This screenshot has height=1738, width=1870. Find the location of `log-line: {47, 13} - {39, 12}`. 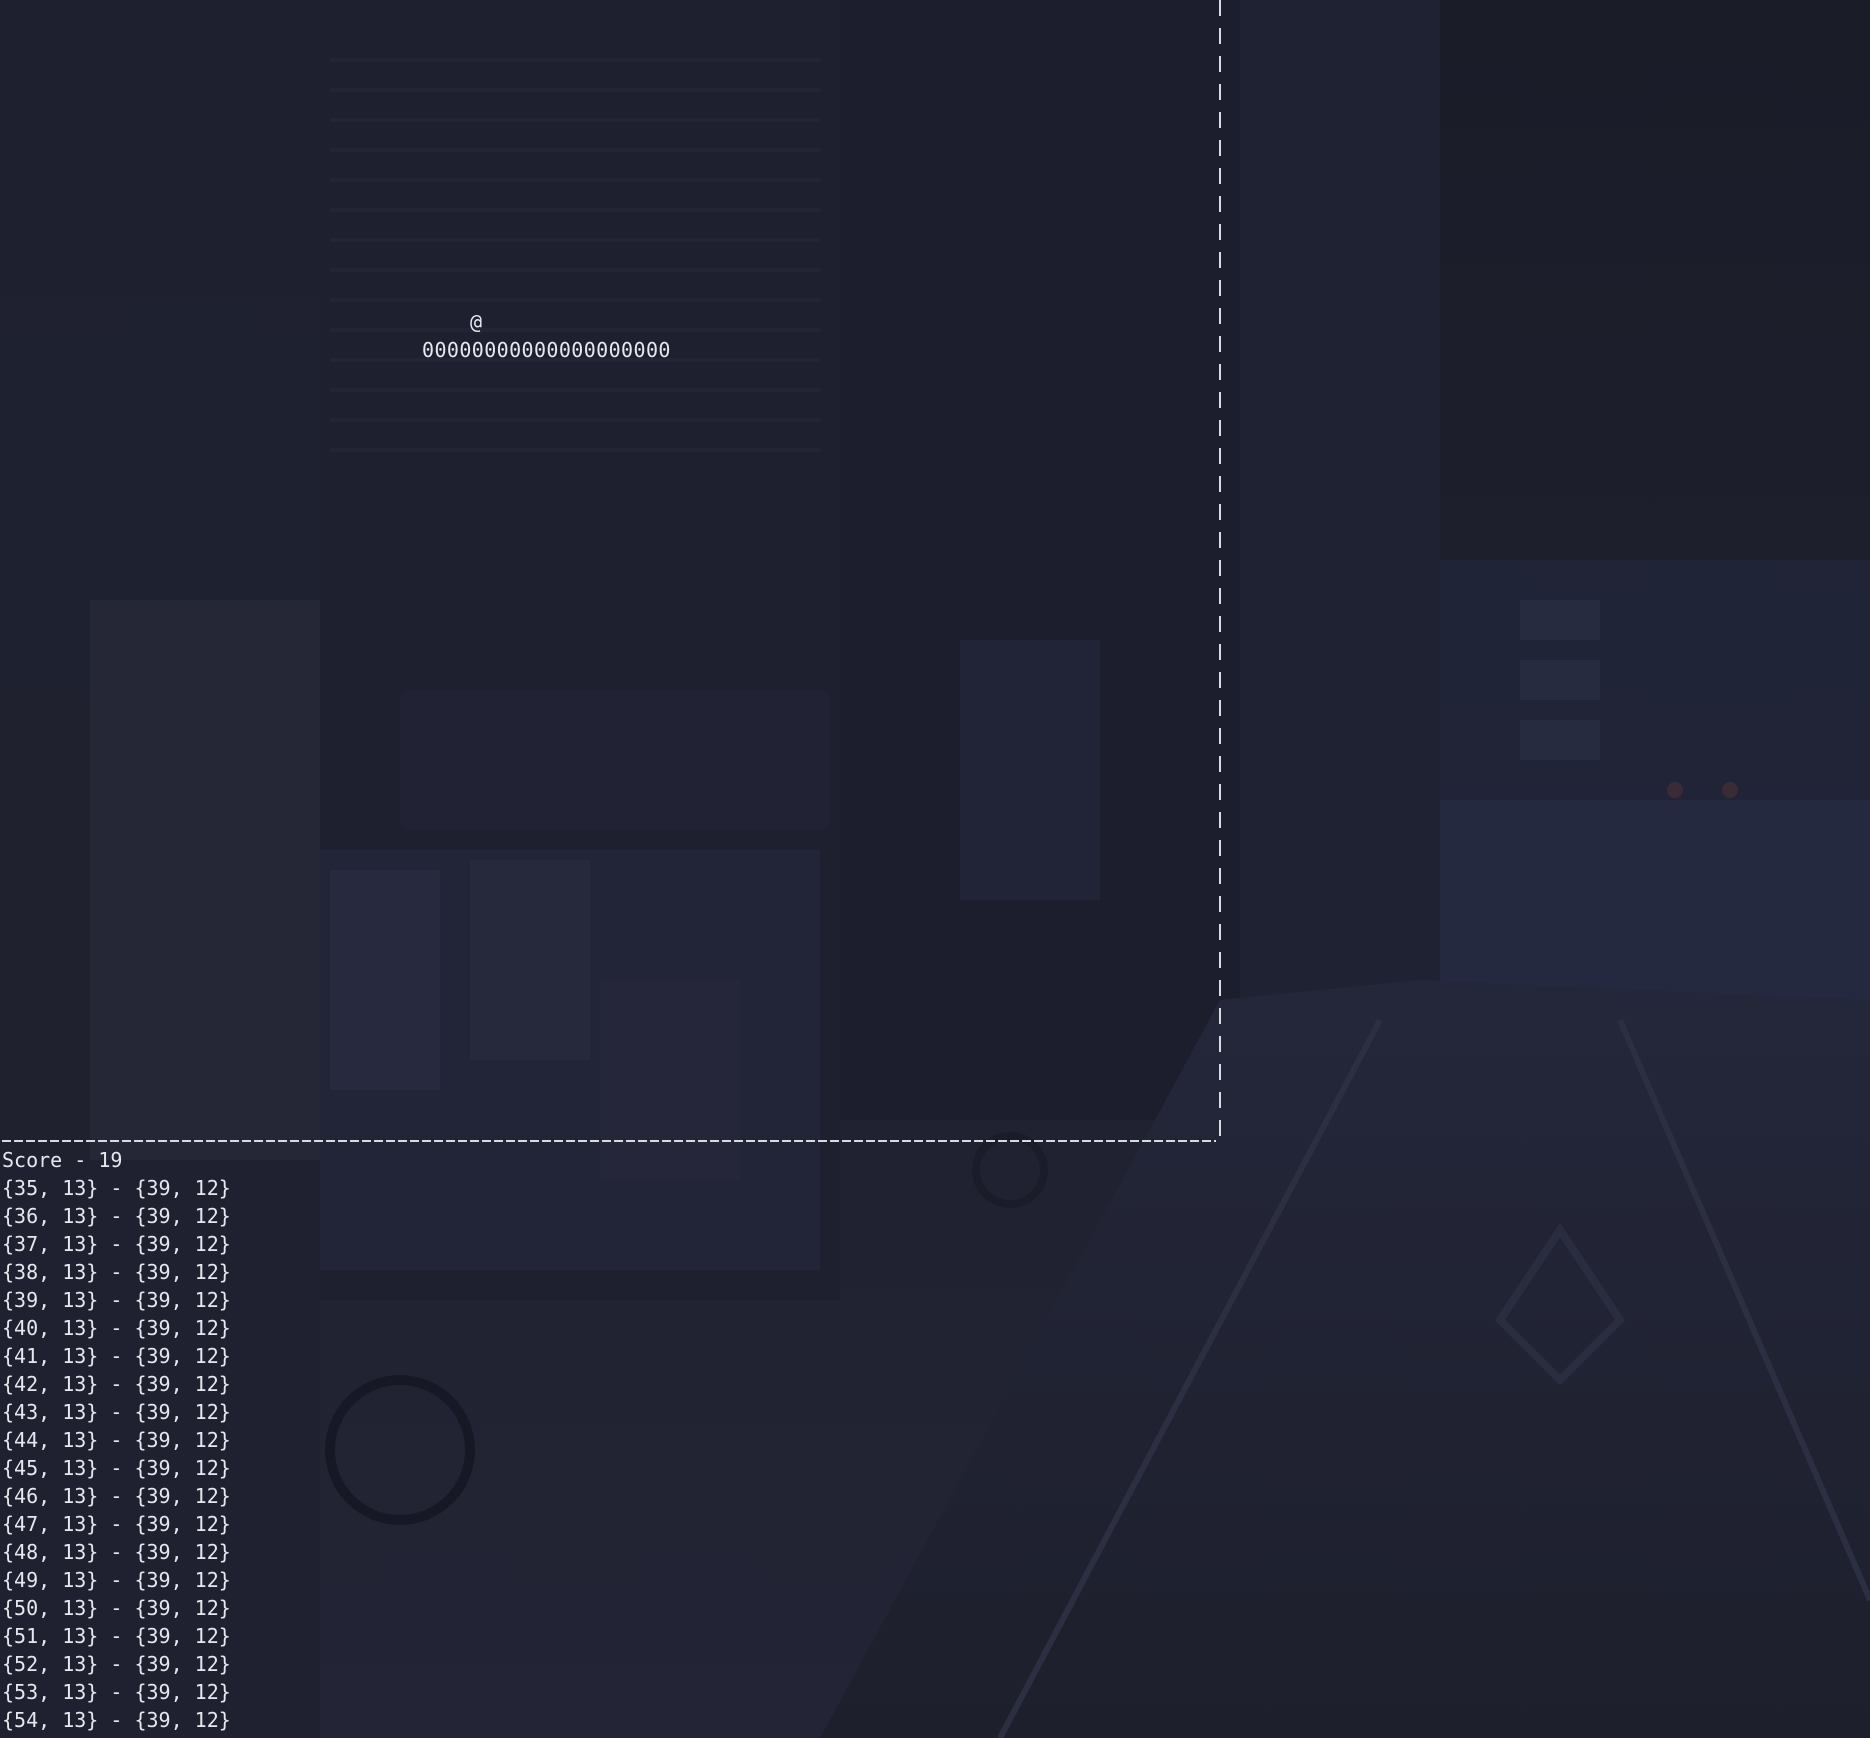

log-line: {47, 13} - {39, 12} is located at coordinates (116, 1524).